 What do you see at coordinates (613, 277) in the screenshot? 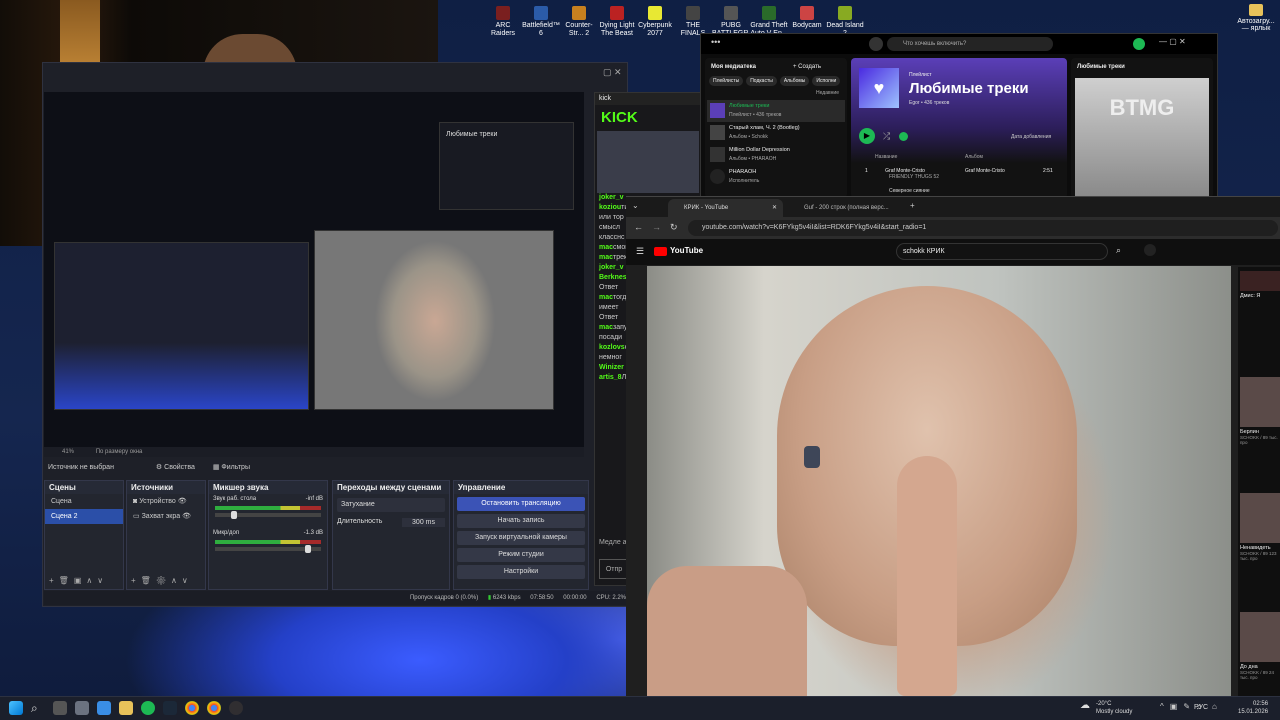
I see `chat-username: Berknes` at bounding box center [613, 277].